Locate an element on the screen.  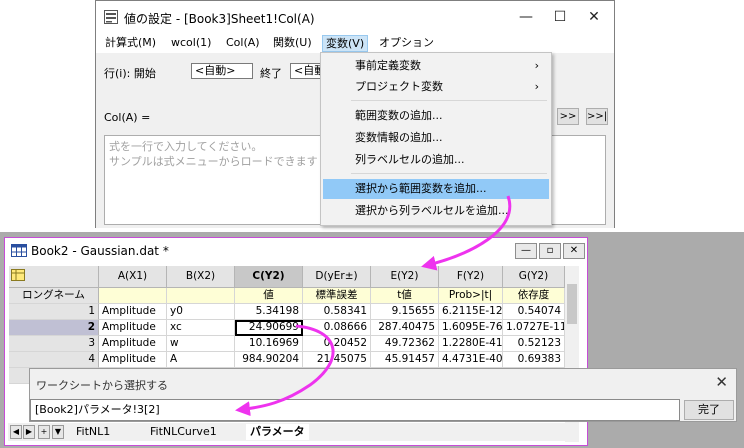
arrow-cell-to-input is located at coordinates (285, 370).